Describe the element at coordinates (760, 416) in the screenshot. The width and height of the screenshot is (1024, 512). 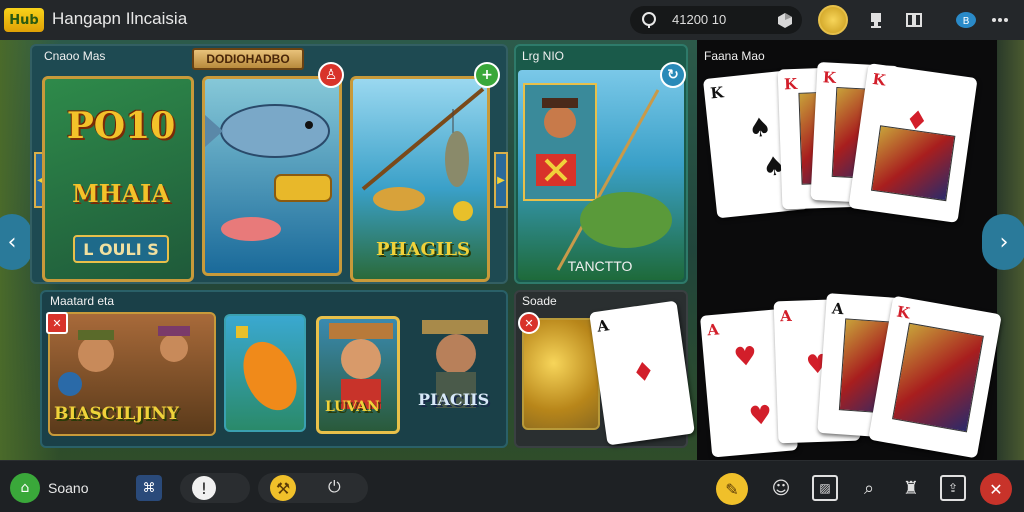
I see `card-suit-2: ♥` at that location.